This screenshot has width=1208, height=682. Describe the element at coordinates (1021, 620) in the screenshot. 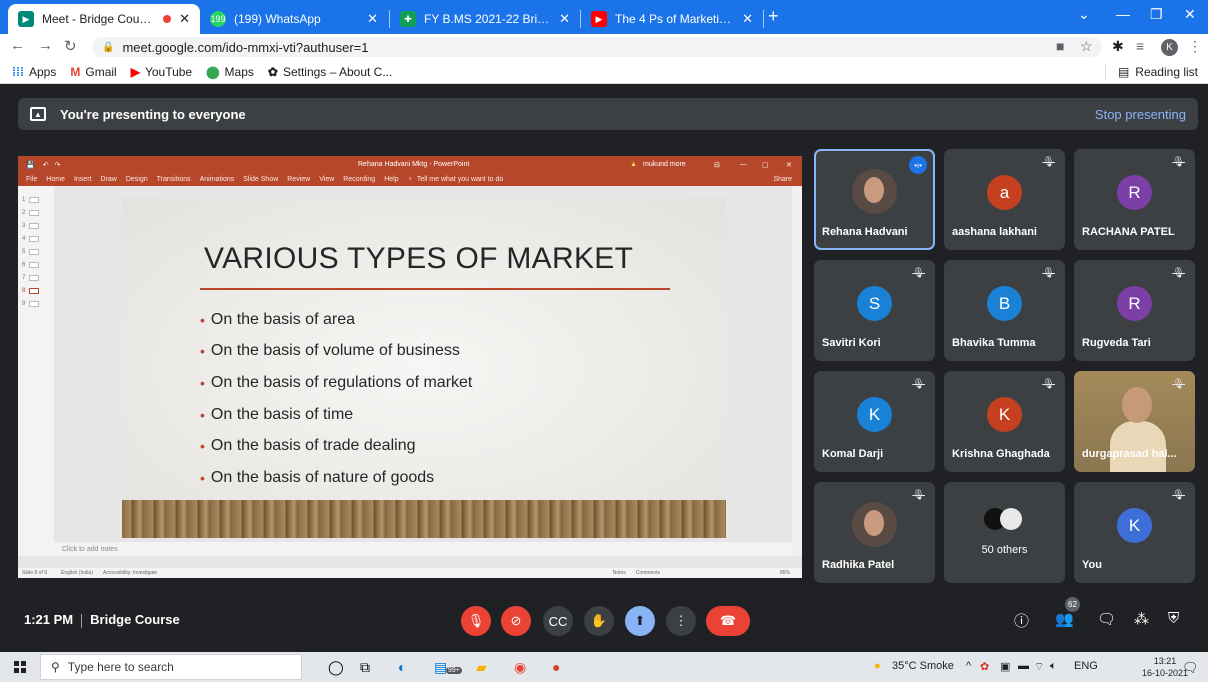

I see `meeting-info-icon: ⓘ` at that location.